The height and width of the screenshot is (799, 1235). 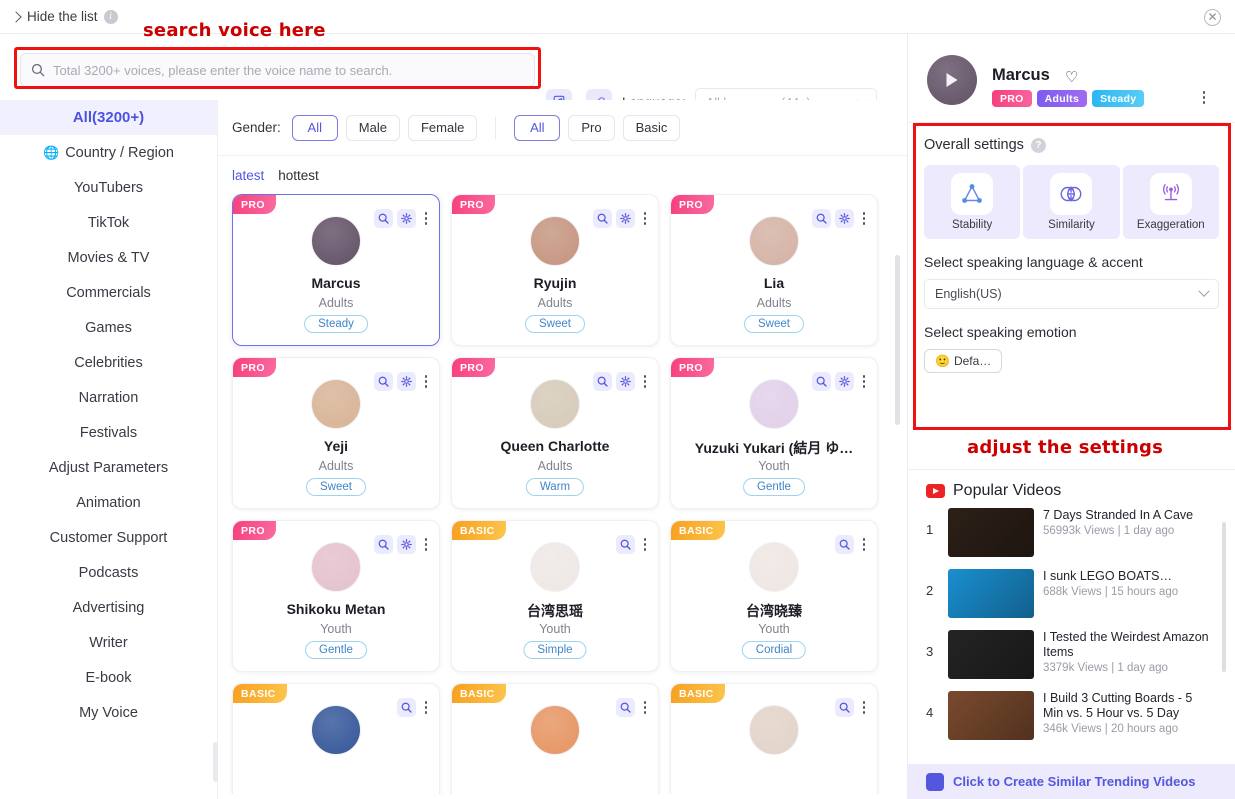 I want to click on sidebar-item-podcasts: Podcasts, so click(x=108, y=572).